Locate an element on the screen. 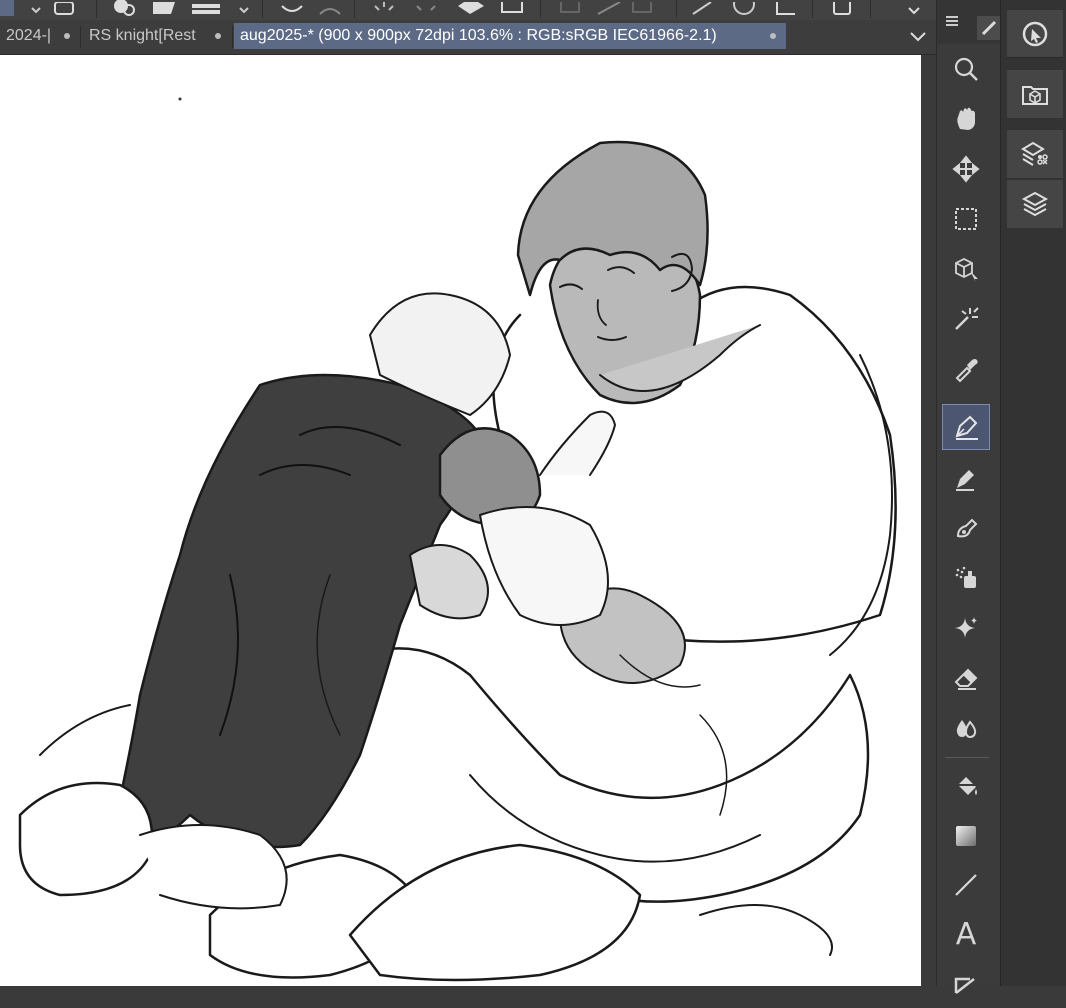  layer-property-icon is located at coordinates (1034, 153).